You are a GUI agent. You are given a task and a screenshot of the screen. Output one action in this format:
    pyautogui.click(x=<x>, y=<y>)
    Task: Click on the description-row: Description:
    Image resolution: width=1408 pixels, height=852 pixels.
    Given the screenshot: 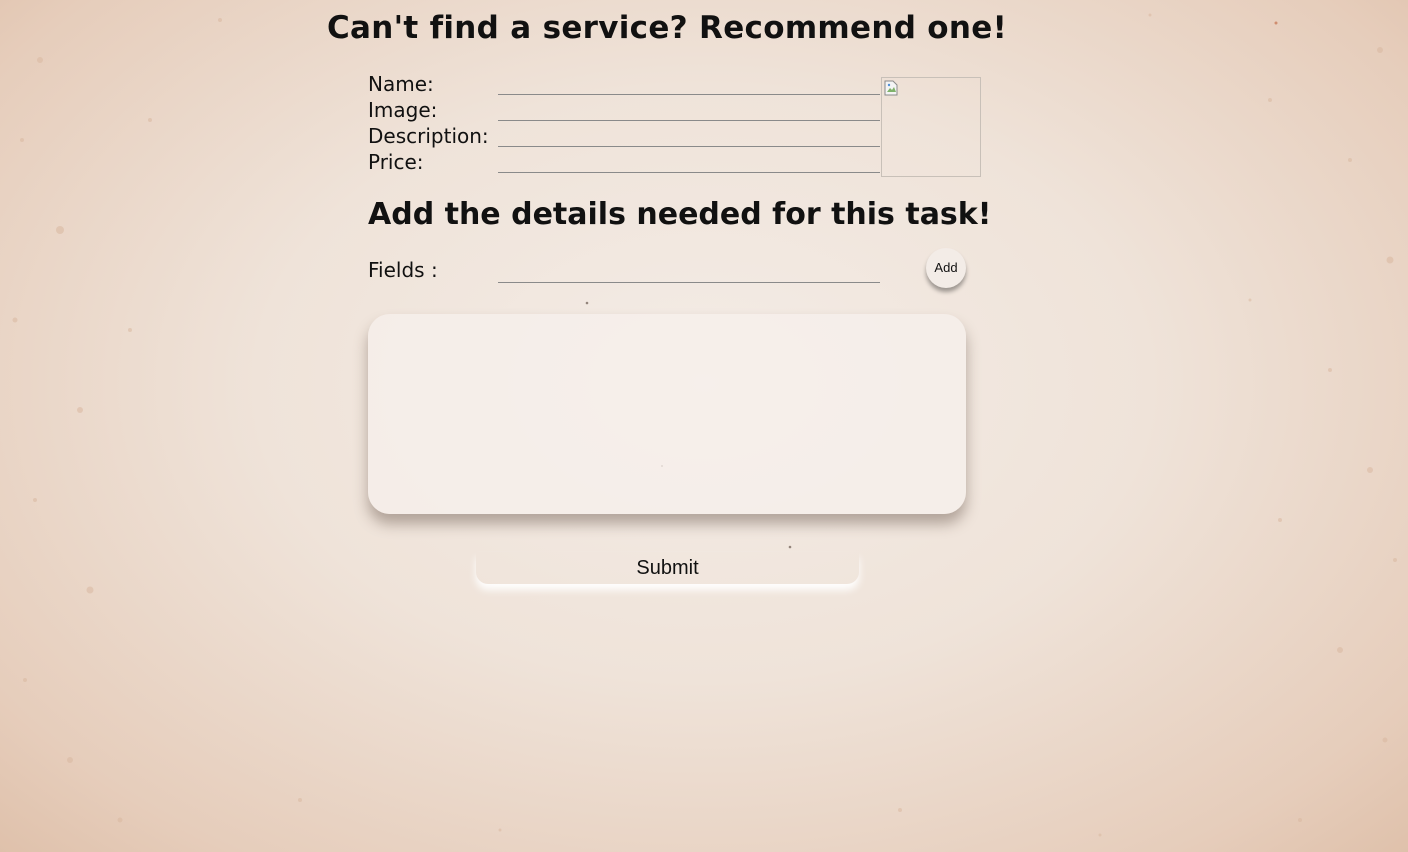 What is the action you would take?
    pyautogui.click(x=624, y=136)
    